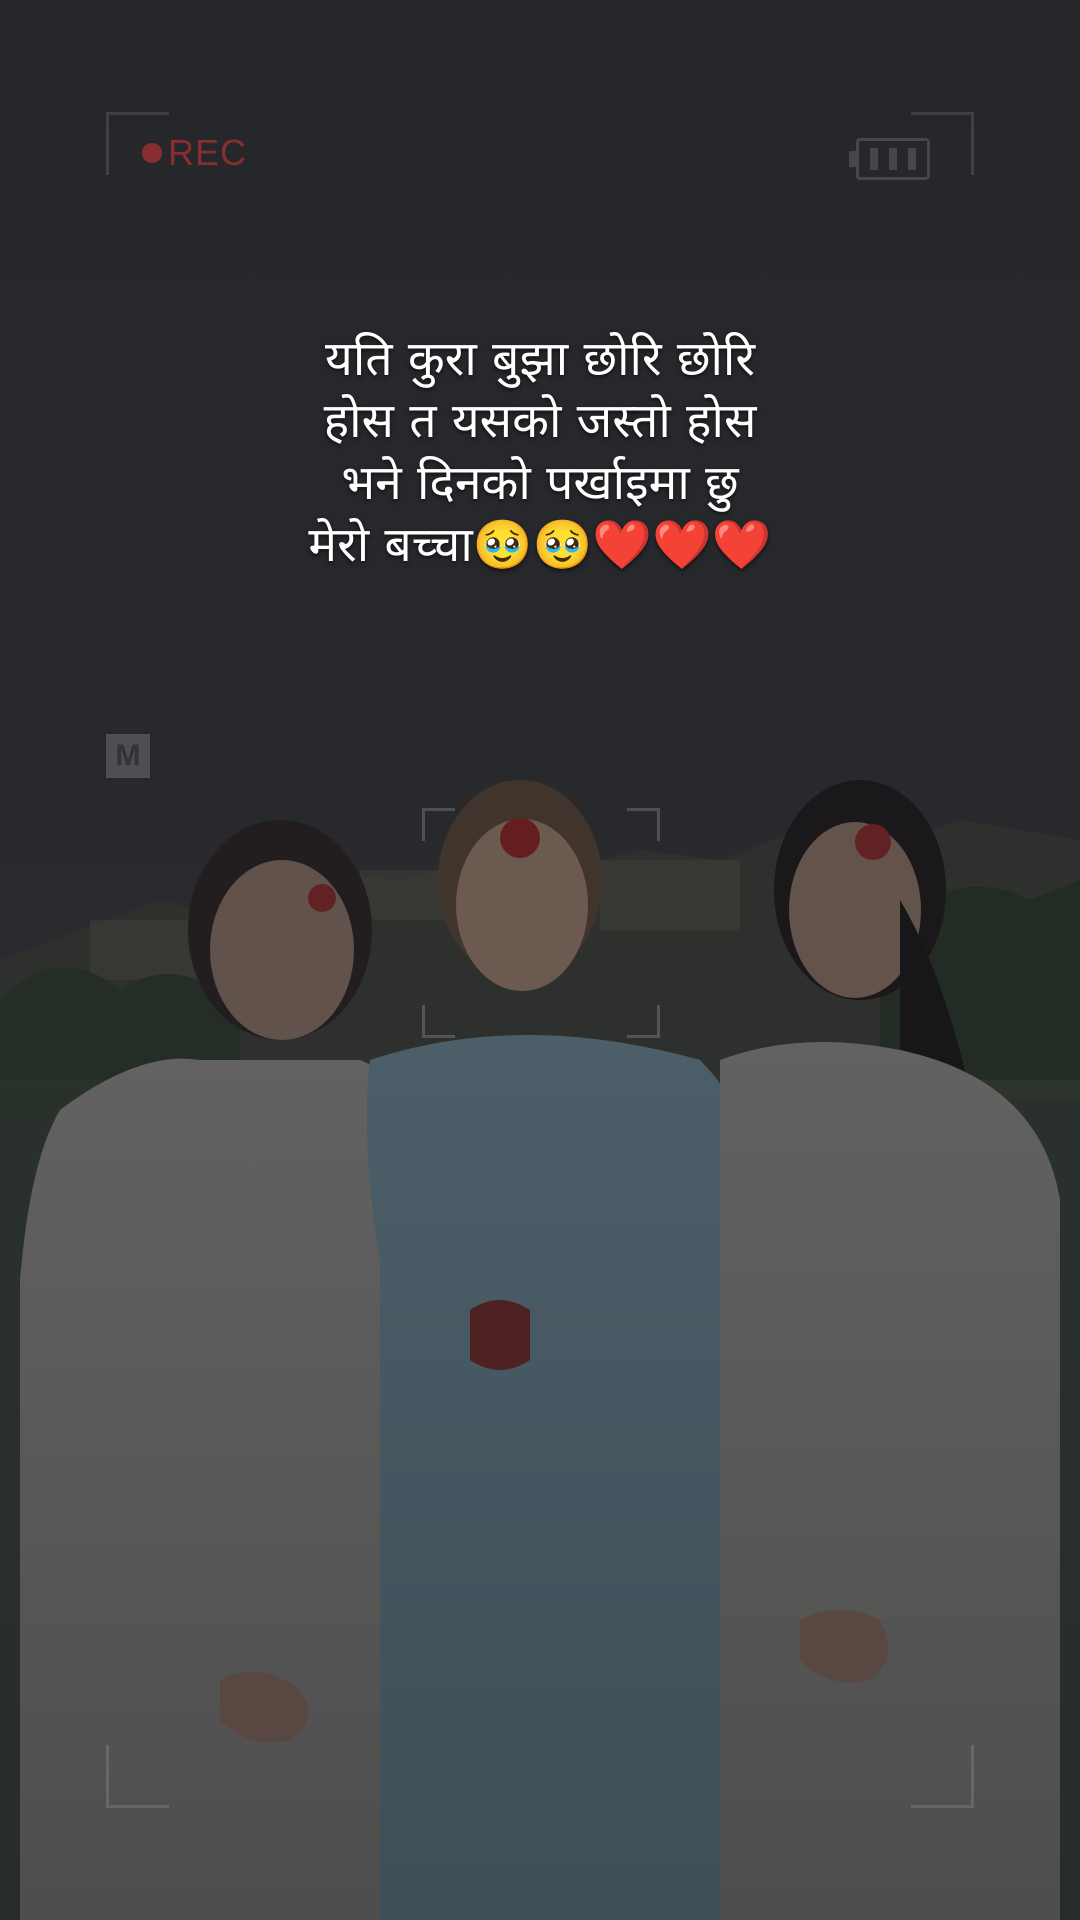 This screenshot has width=1080, height=1920. Describe the element at coordinates (942, 1776) in the screenshot. I see `viewfinder-corner-bottom-right` at that location.